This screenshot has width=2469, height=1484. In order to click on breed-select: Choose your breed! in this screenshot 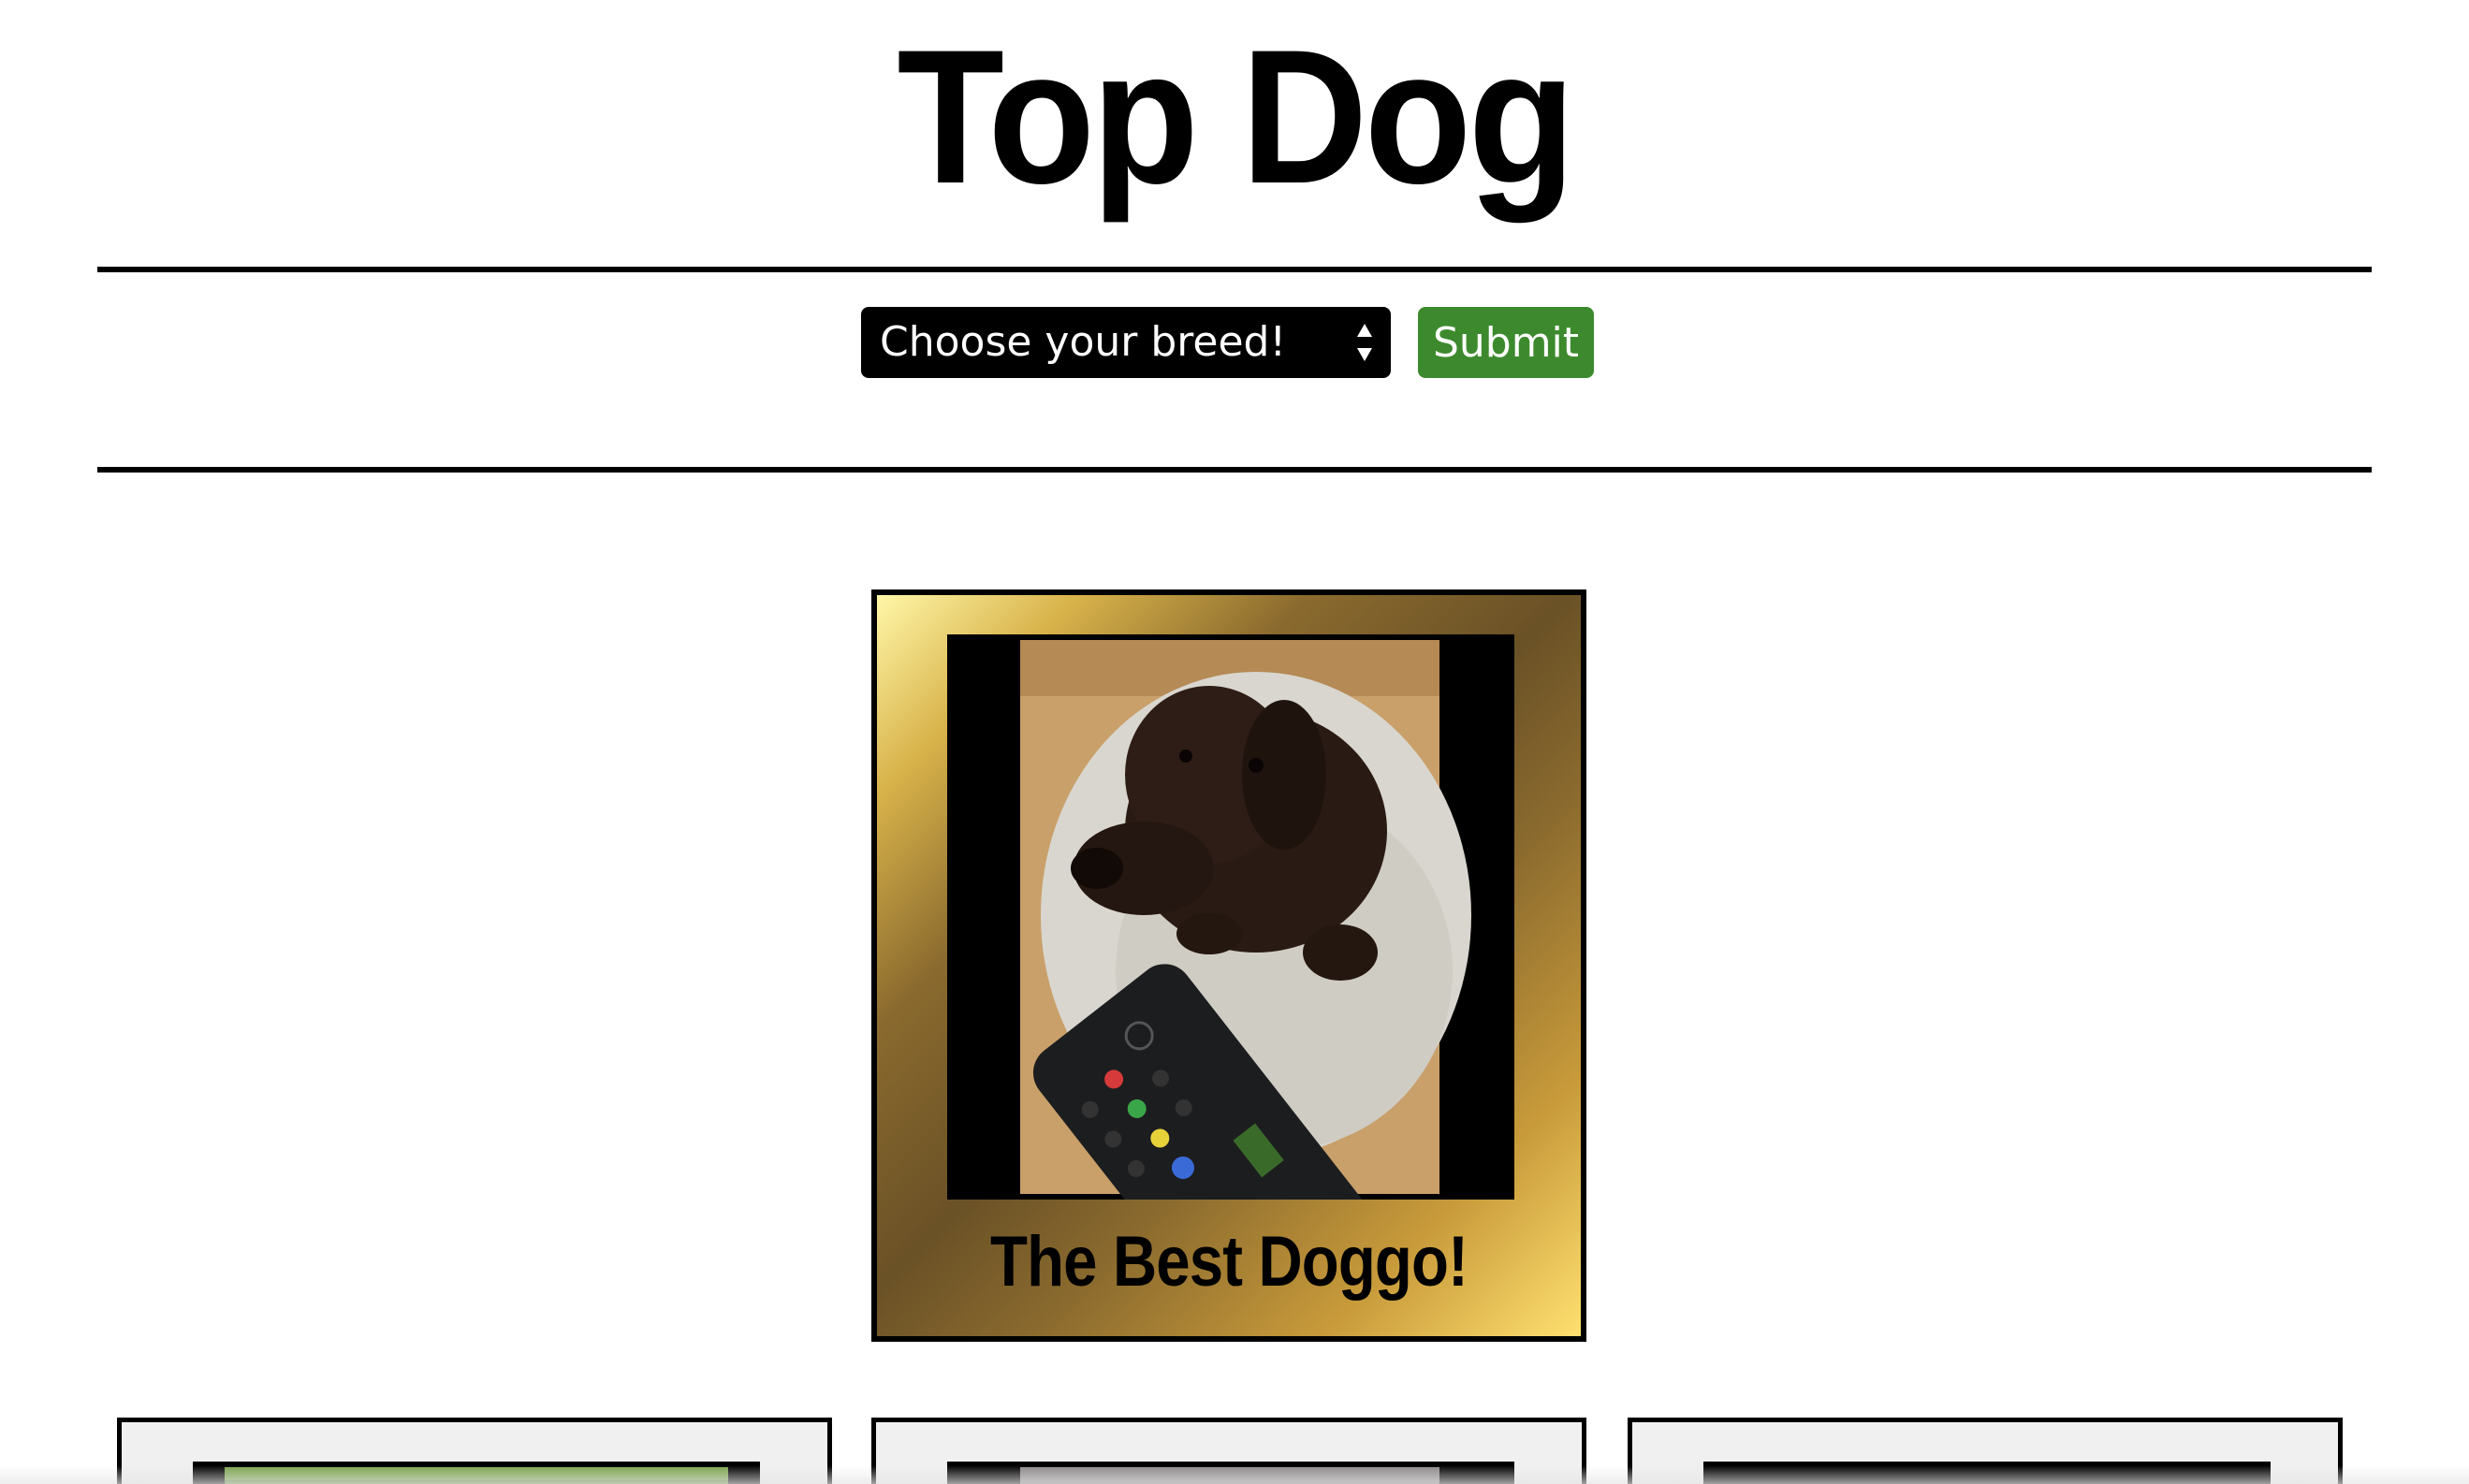, I will do `click(1126, 342)`.